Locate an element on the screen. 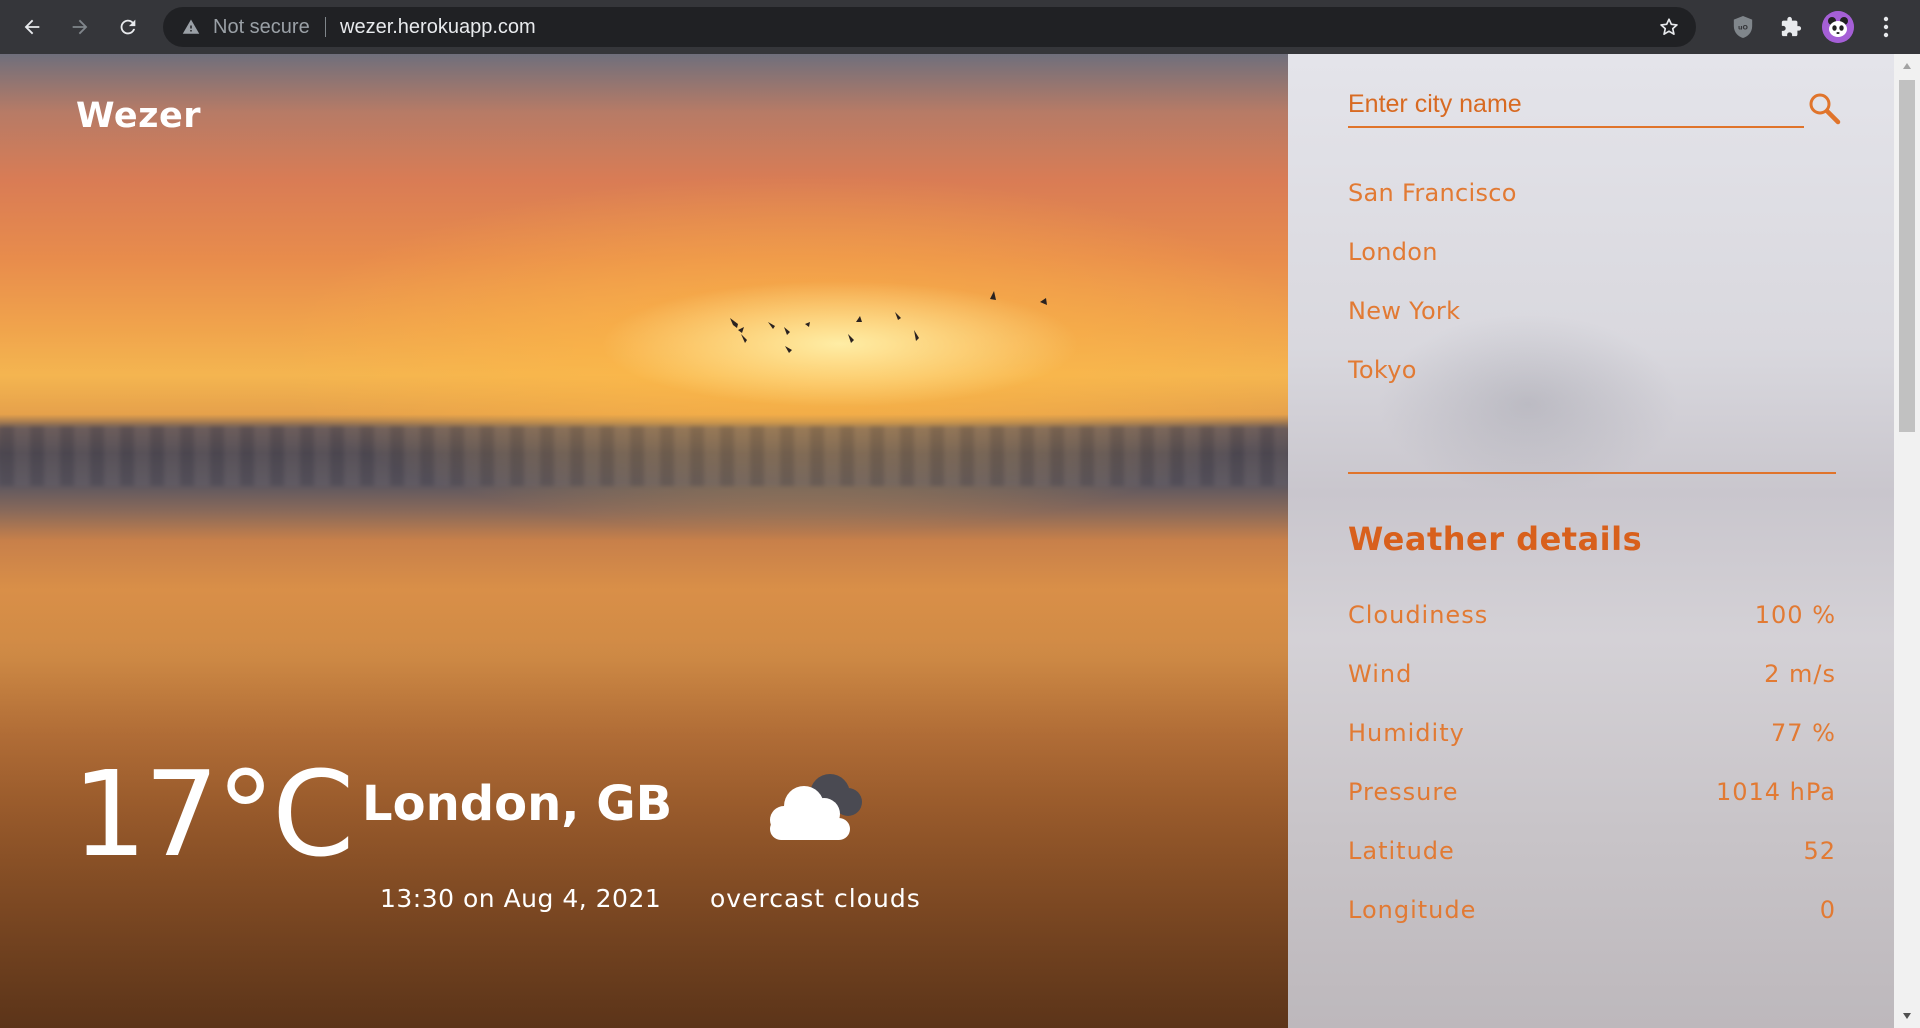  city-list: San Francisco London New York Tokyo is located at coordinates (1432, 296).